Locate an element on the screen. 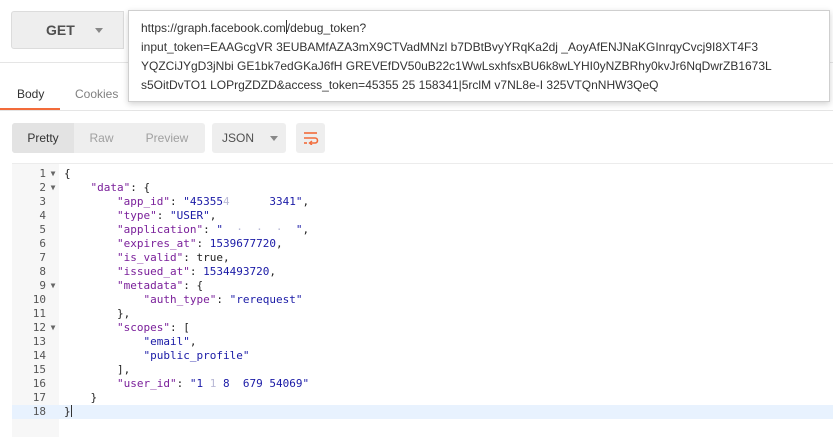  code-text: "auth_type": "rerequest" is located at coordinates (223, 299).